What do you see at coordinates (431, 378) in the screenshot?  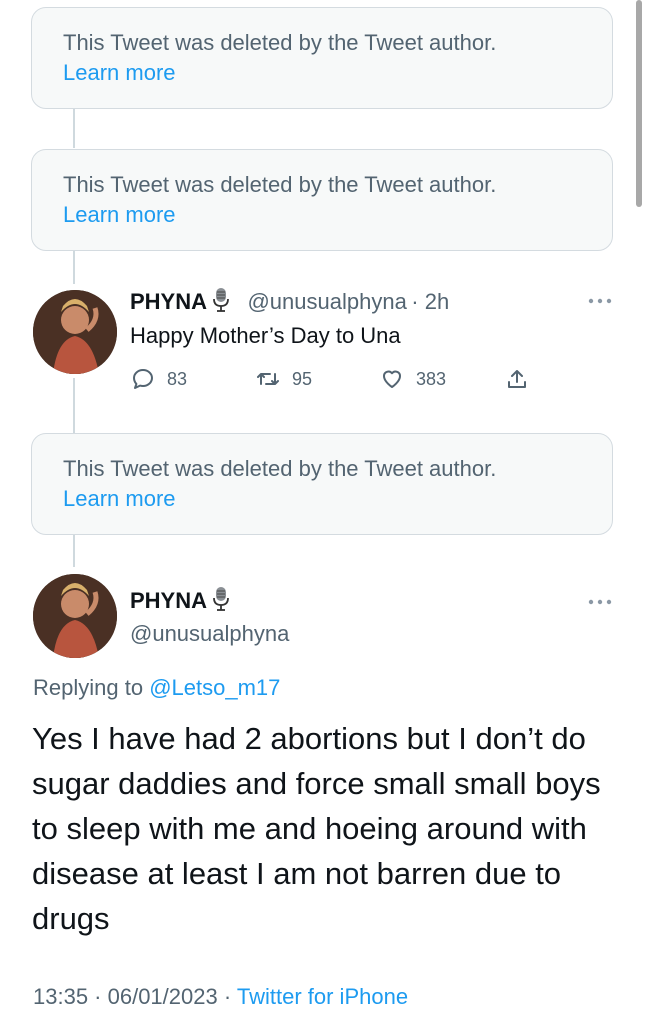 I see `like-count: 383` at bounding box center [431, 378].